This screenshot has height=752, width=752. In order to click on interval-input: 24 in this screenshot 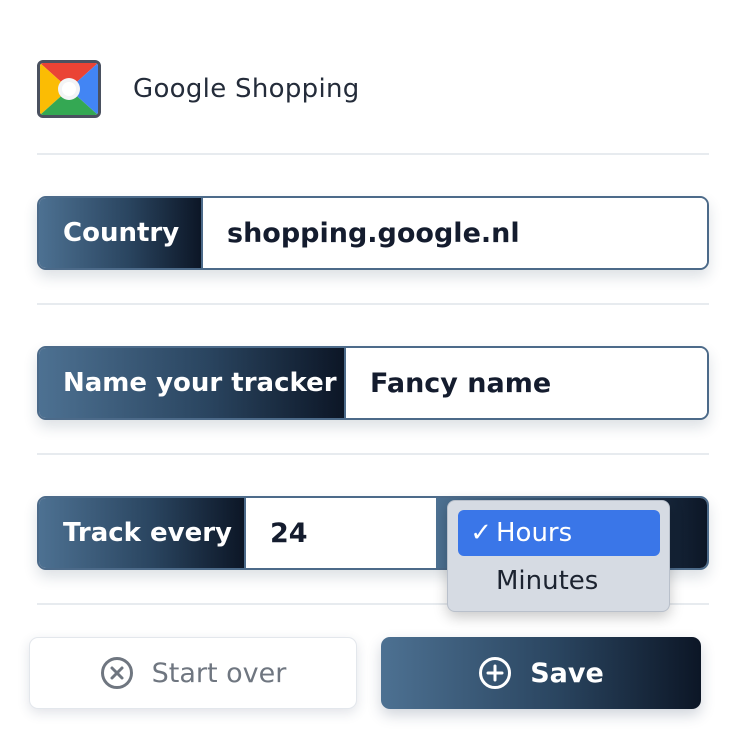, I will do `click(340, 533)`.